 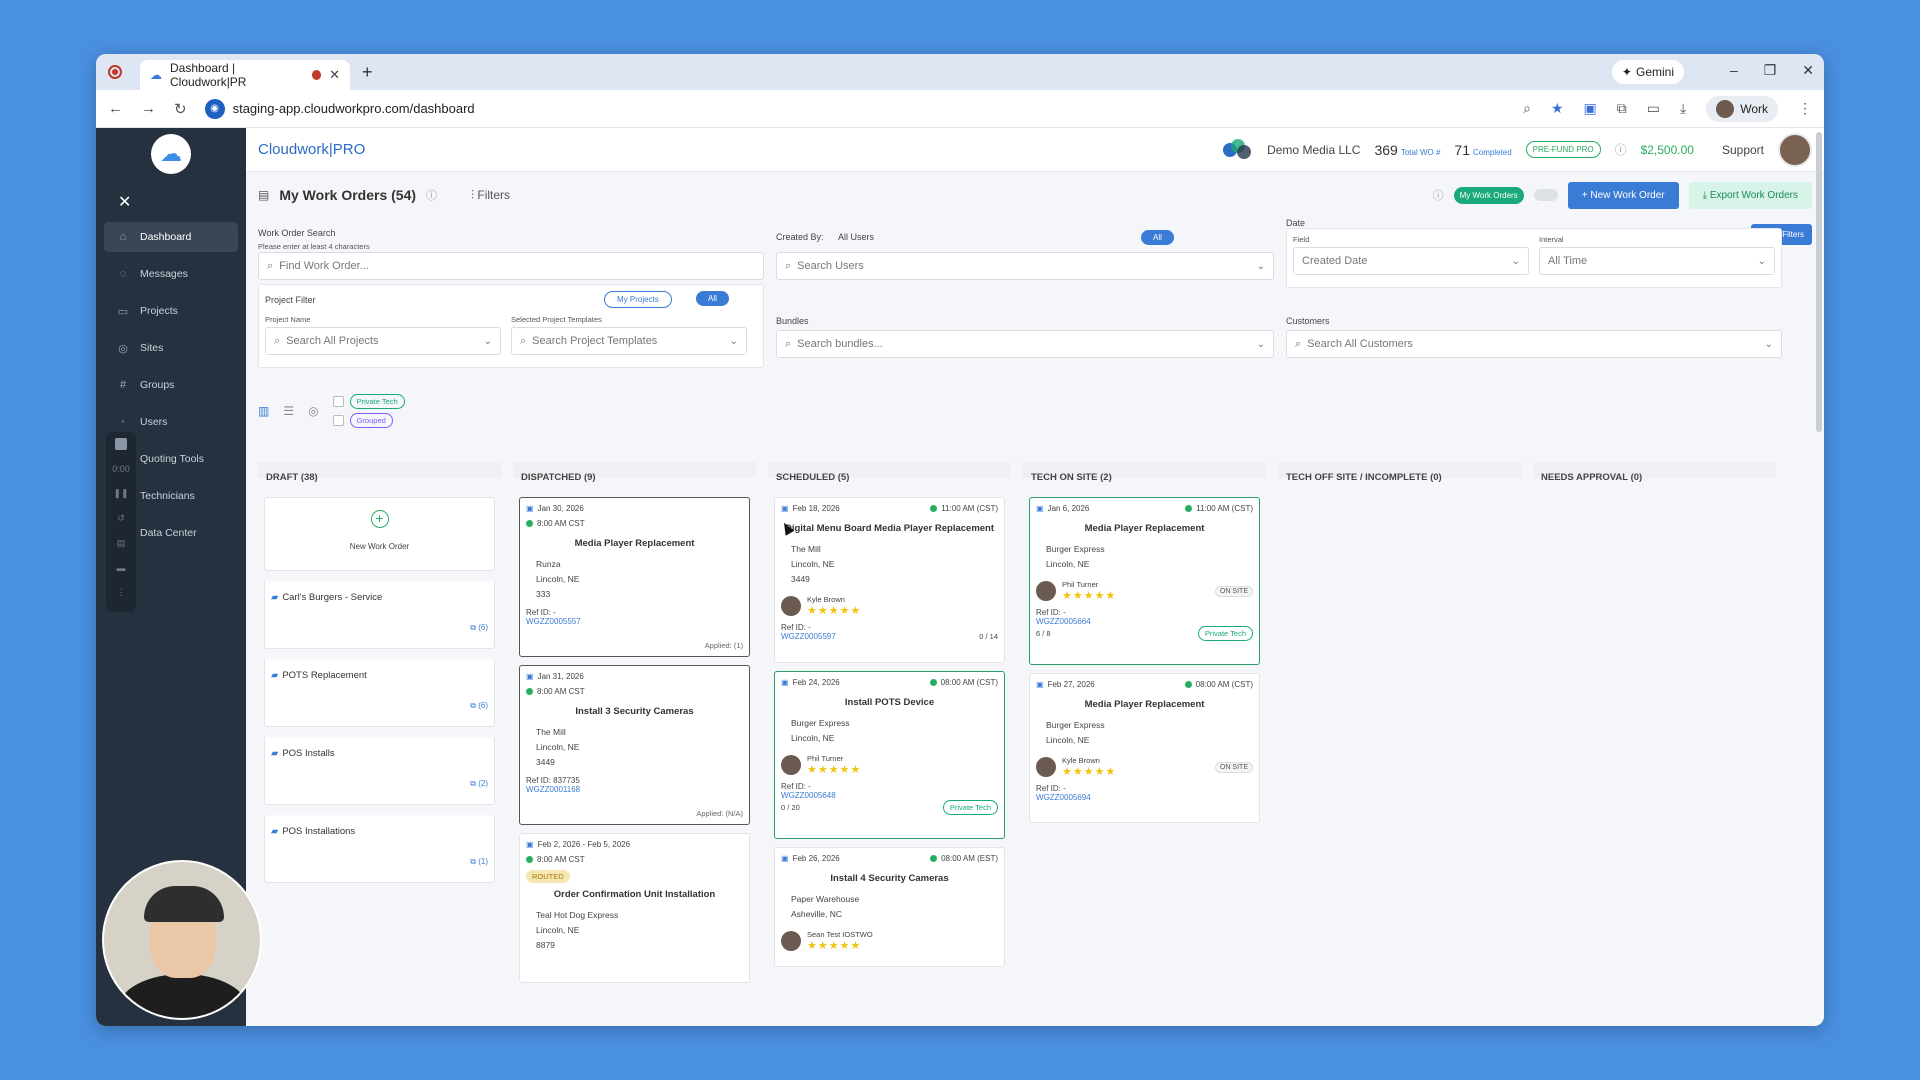 I want to click on sidebar-item-projects: ▭ Projects, so click(x=171, y=311).